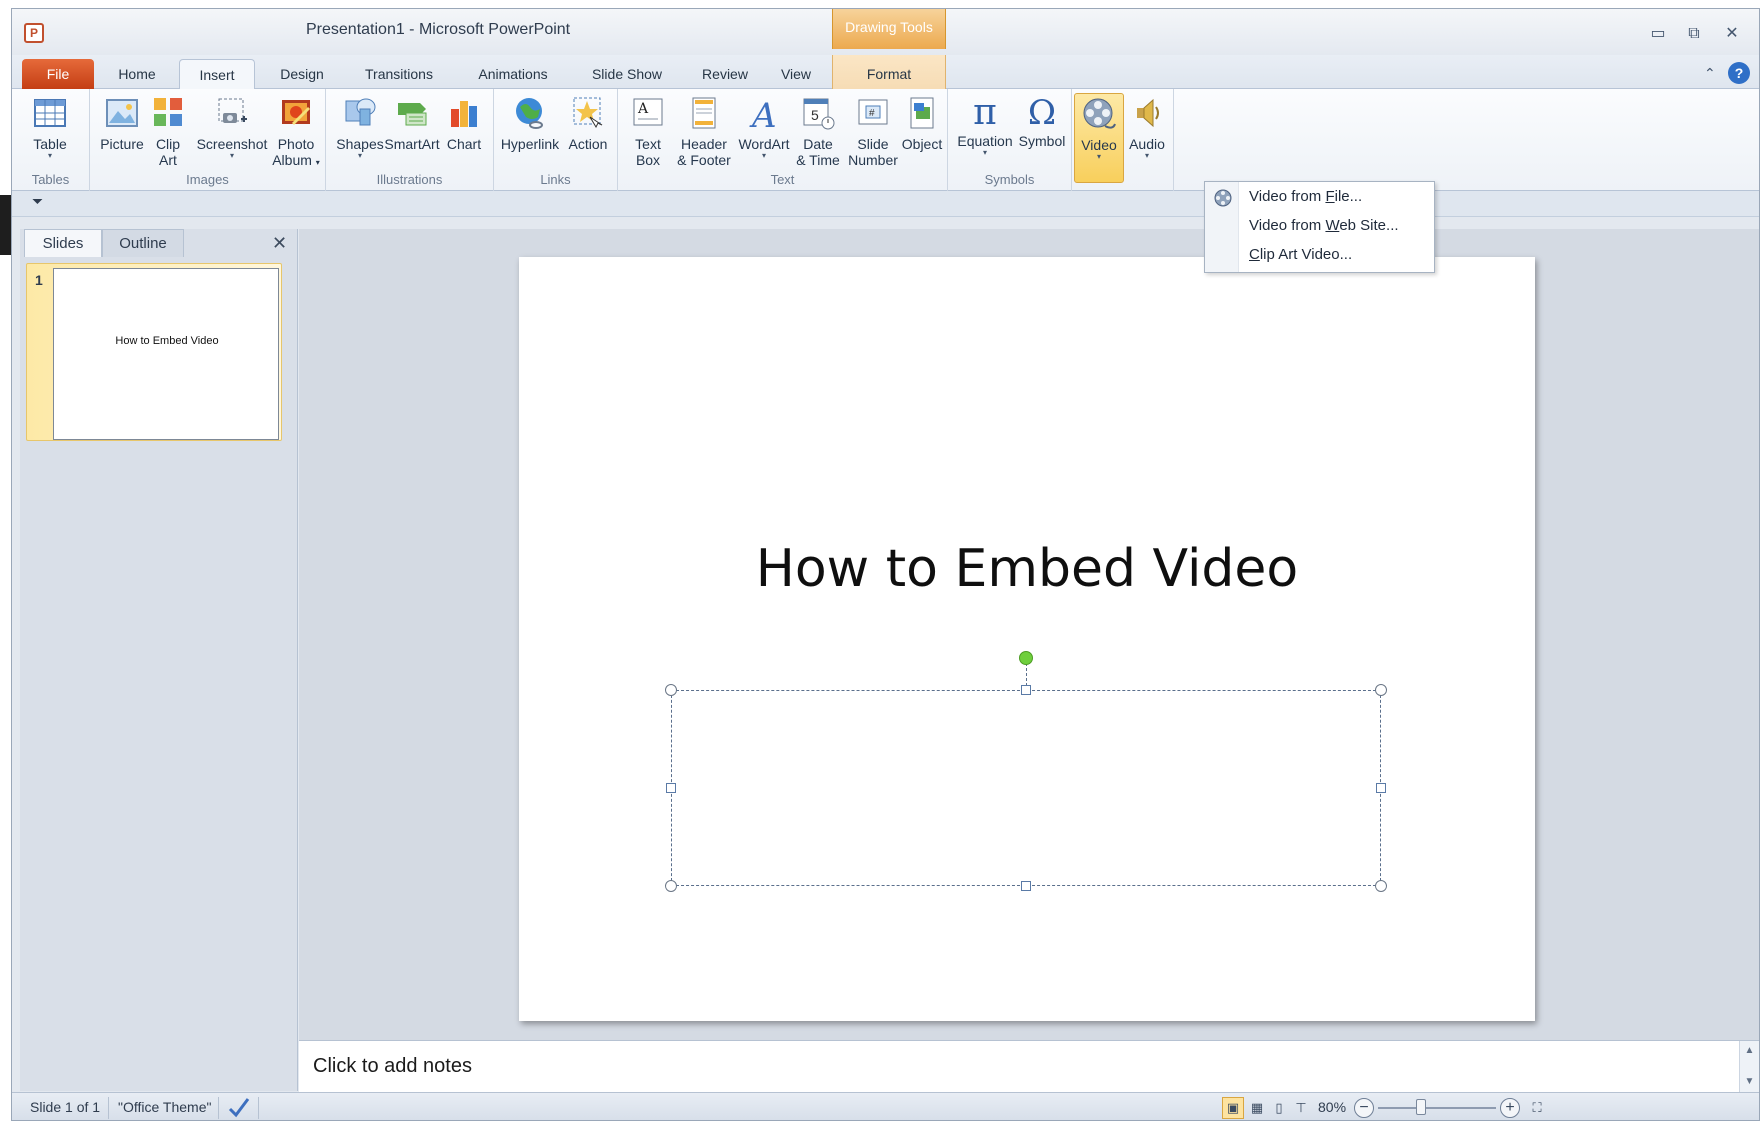 This screenshot has width=1760, height=1121. Describe the element at coordinates (1658, 35) in the screenshot. I see `minimize-button: ▭` at that location.